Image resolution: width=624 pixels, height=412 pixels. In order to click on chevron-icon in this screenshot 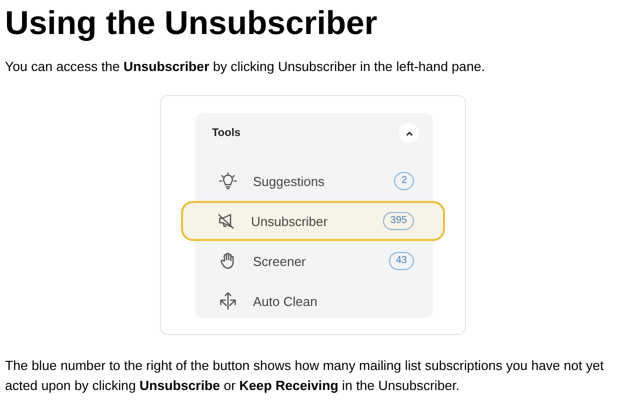, I will do `click(409, 133)`.